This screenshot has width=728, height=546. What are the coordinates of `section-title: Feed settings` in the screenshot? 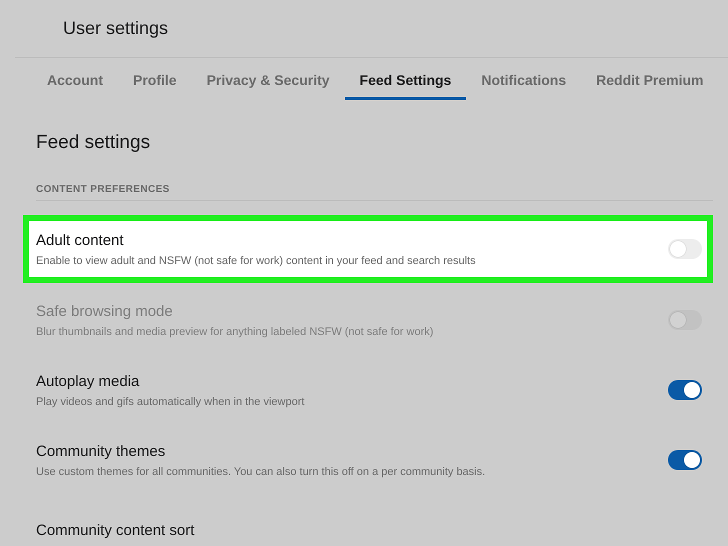 It's located at (94, 143).